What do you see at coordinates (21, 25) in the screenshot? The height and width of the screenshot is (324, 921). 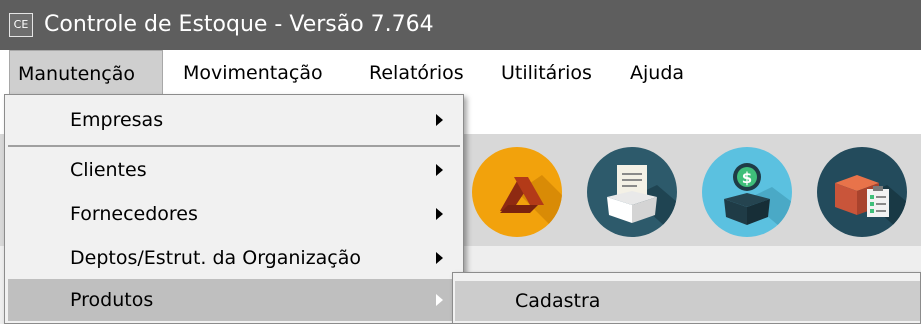 I see `app-icon: CE` at bounding box center [21, 25].